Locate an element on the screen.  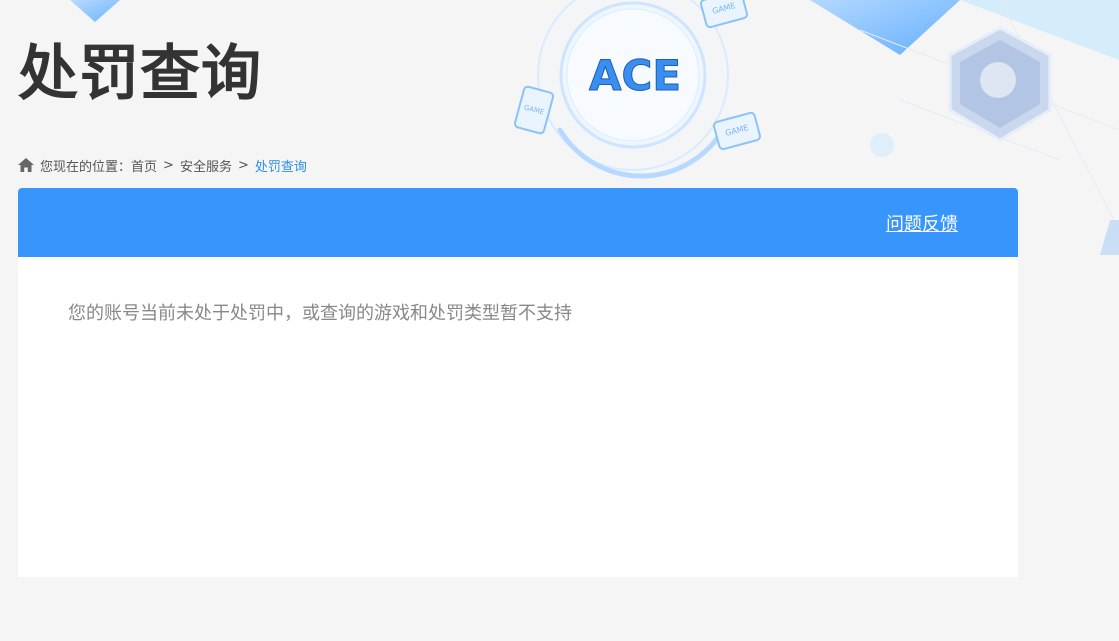
panel-header: 问题反馈 is located at coordinates (518, 222).